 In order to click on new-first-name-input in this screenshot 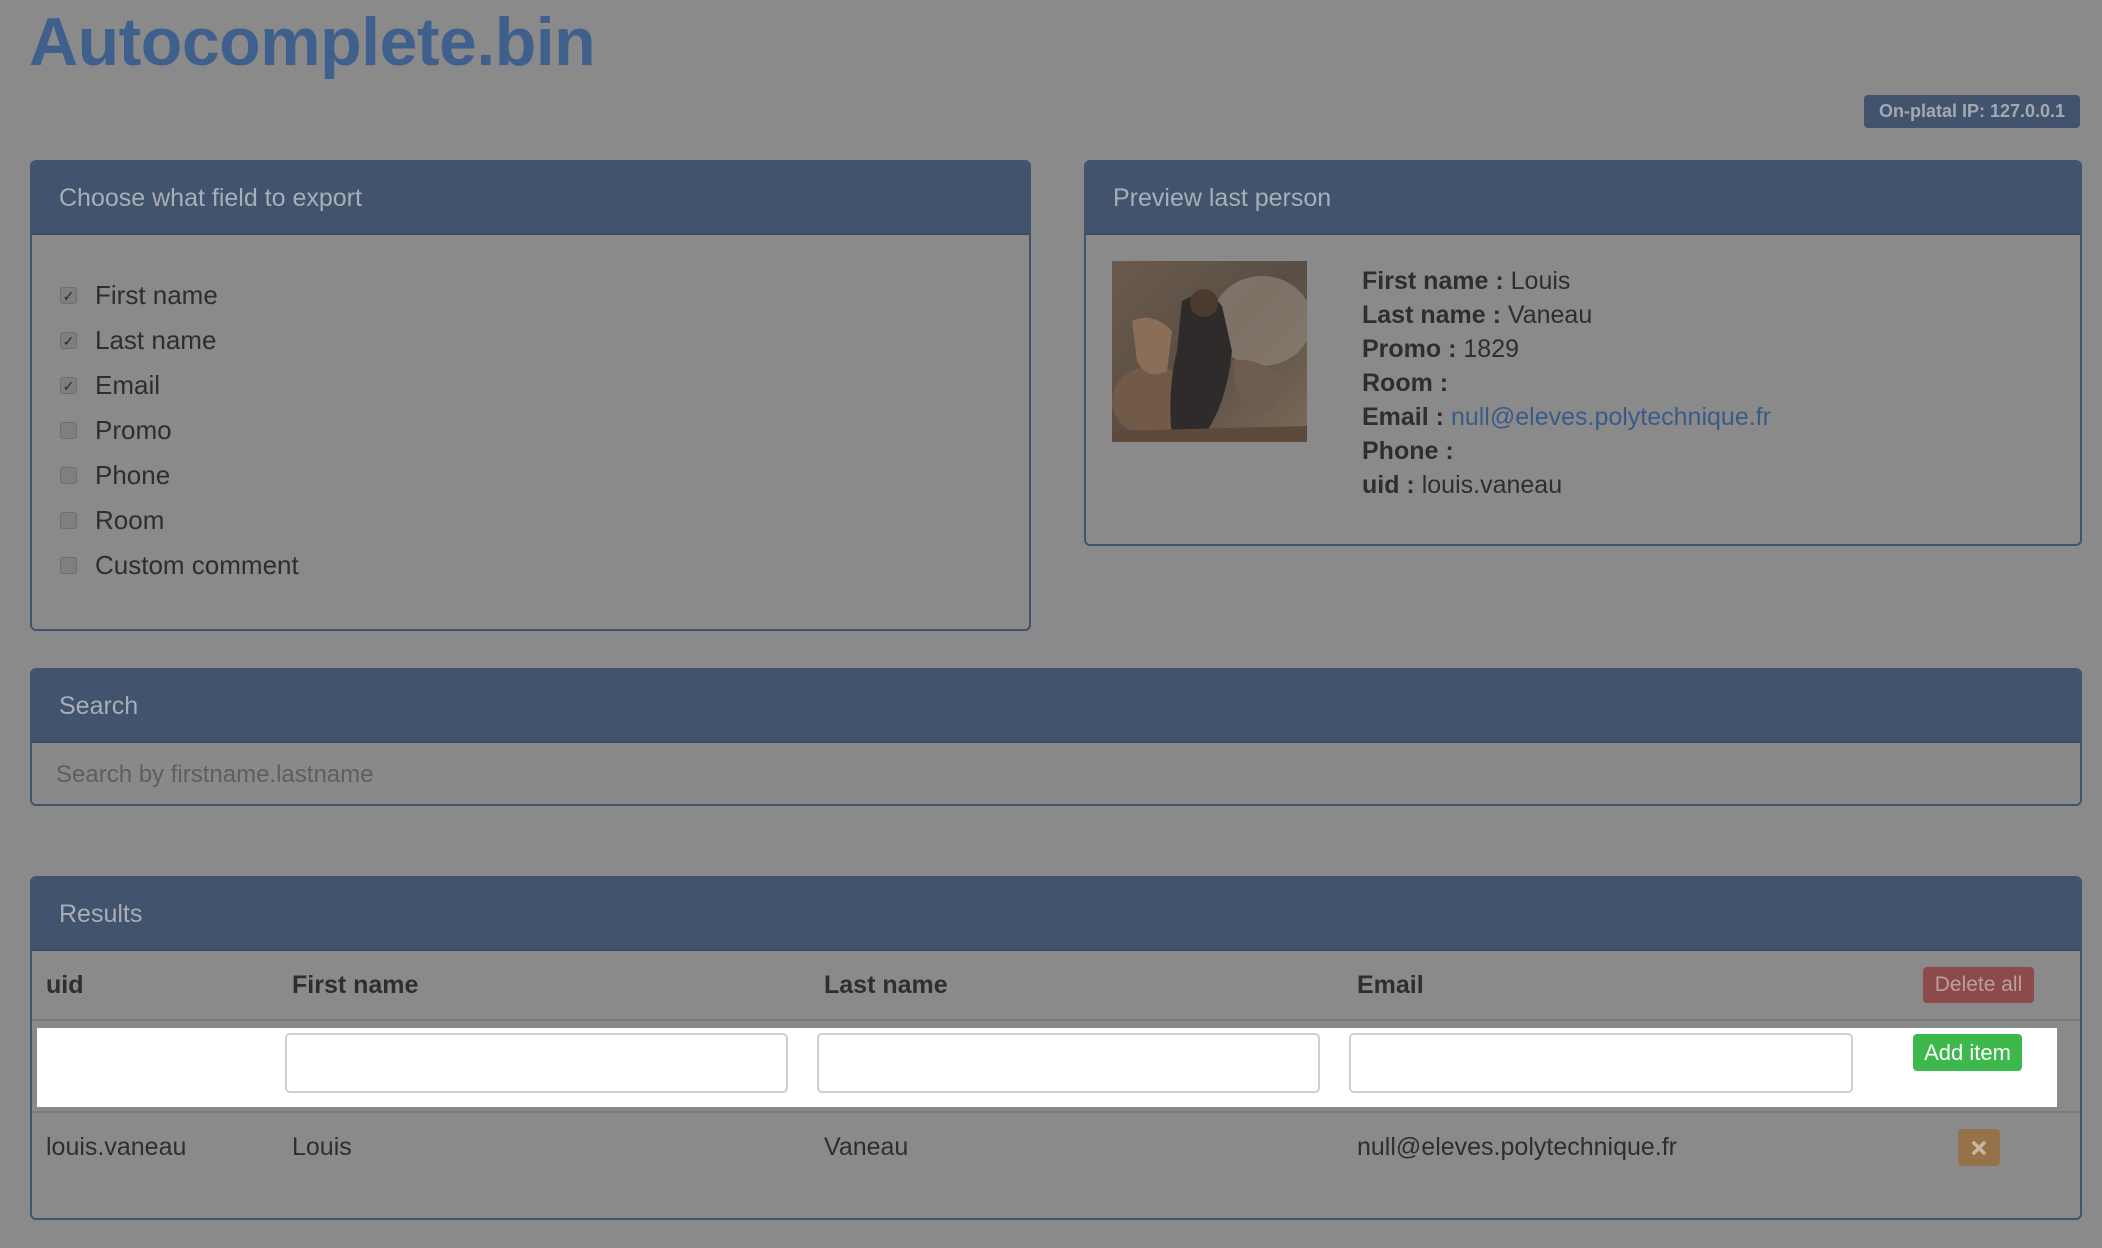, I will do `click(536, 1063)`.